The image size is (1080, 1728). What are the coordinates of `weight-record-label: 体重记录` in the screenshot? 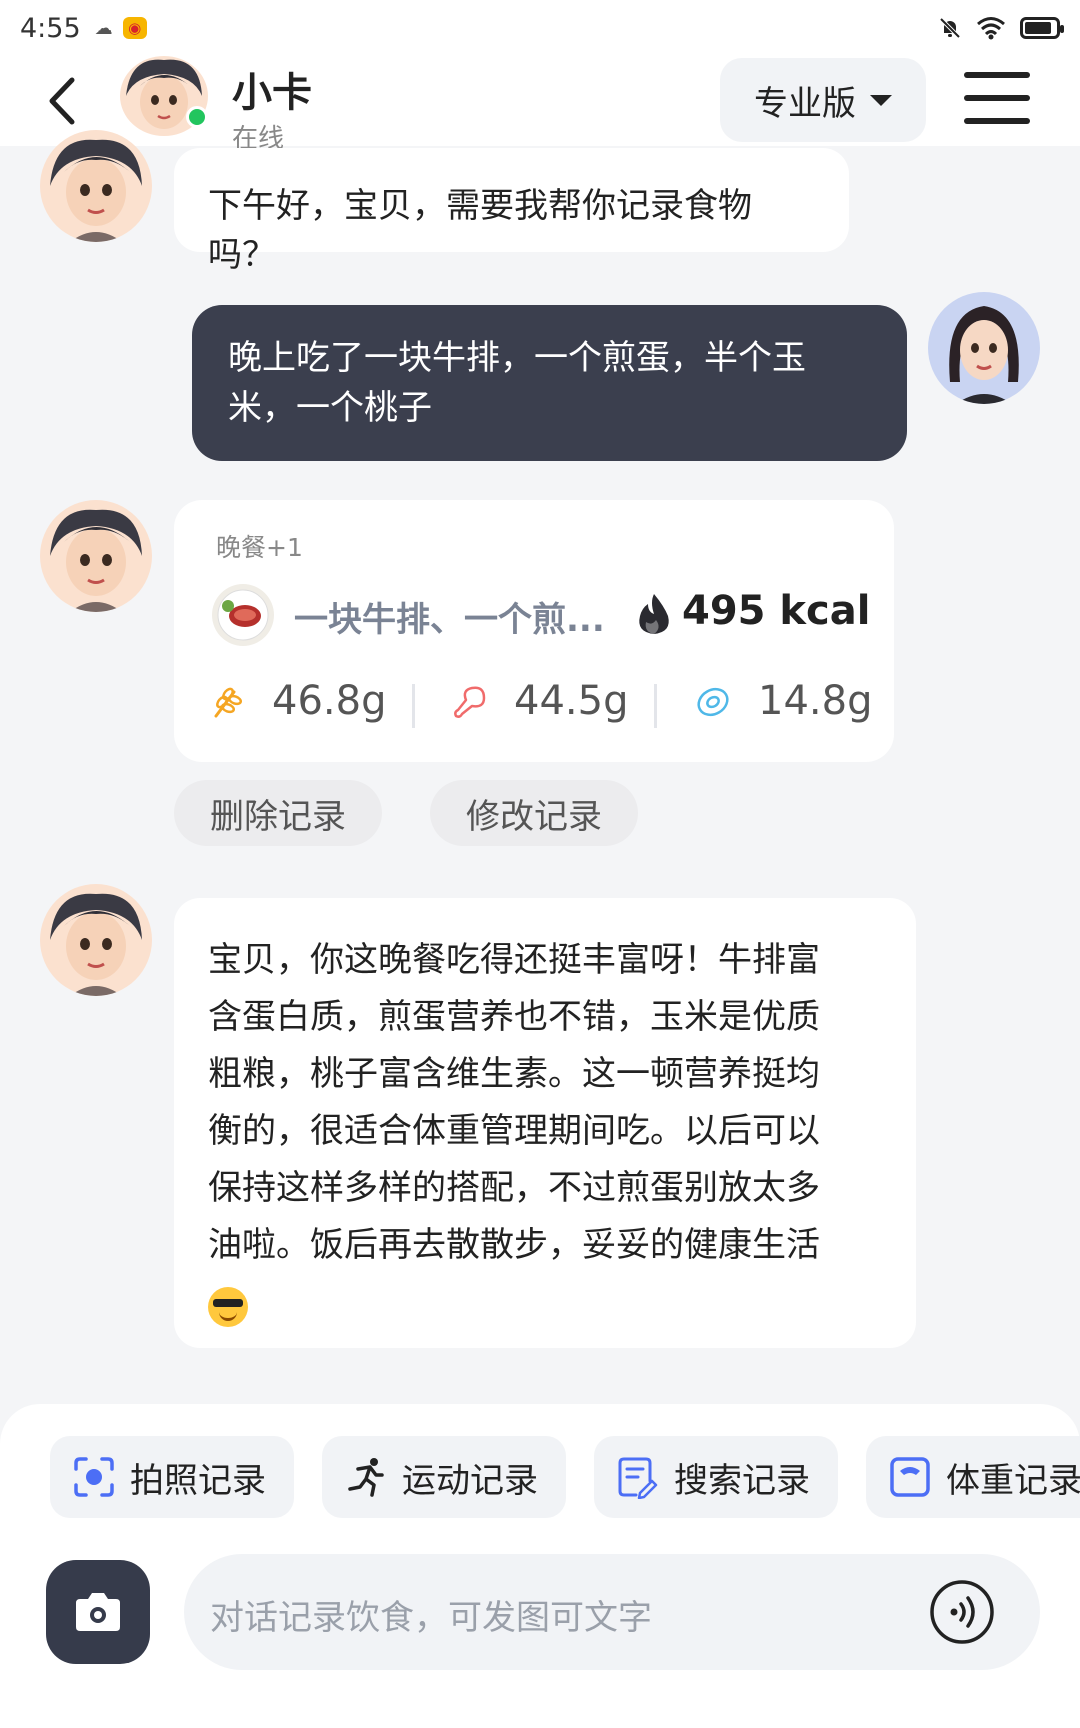 It's located at (1013, 1480).